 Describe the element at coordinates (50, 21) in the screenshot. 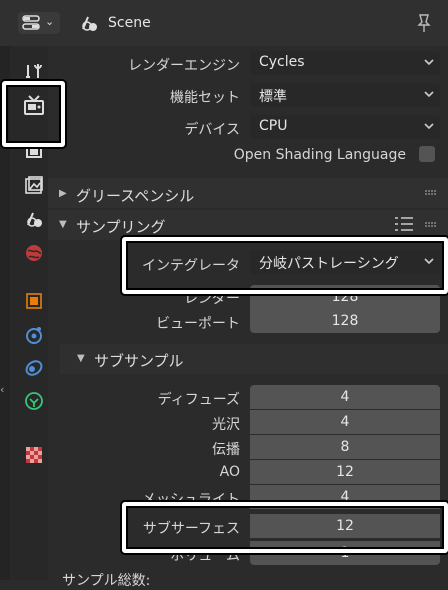

I see `chevron-down-icon: ⌄` at that location.